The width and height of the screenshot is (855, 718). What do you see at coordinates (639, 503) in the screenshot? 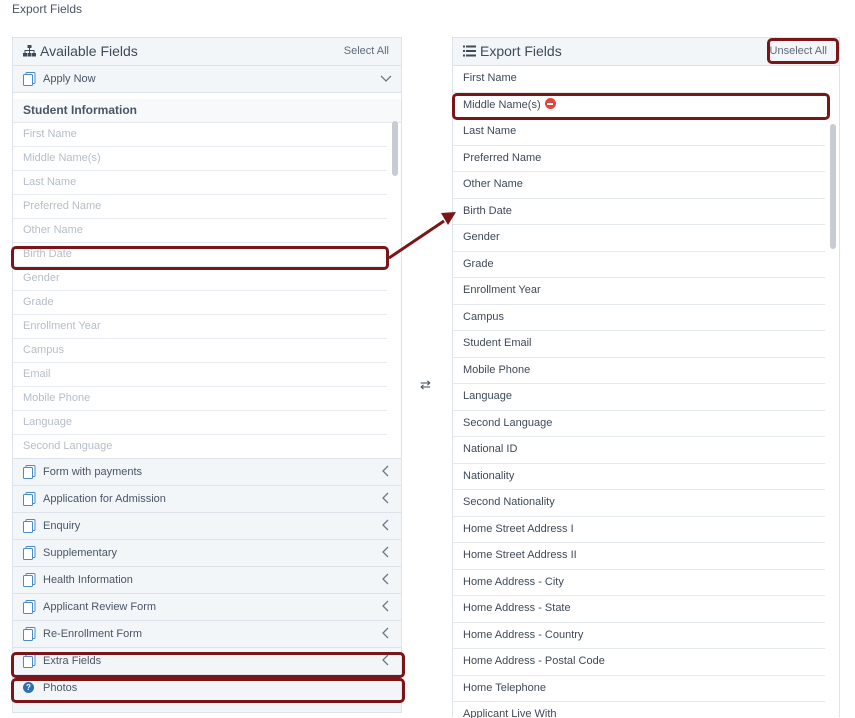
I see `export-field-item: Second Nationality` at bounding box center [639, 503].